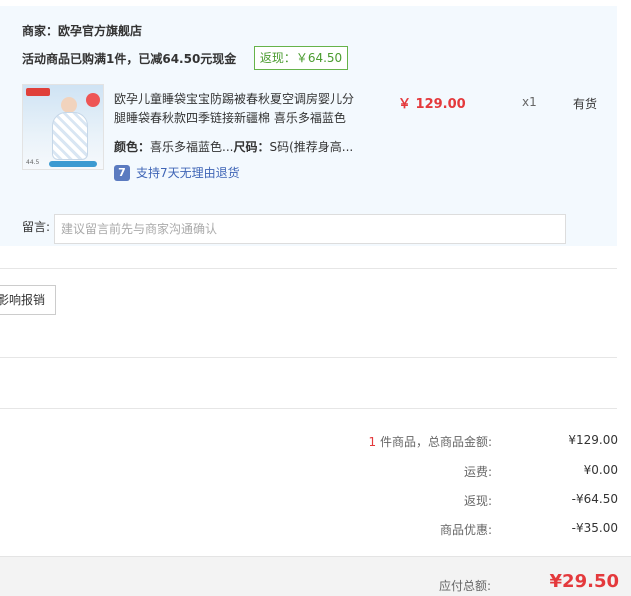  What do you see at coordinates (593, 440) in the screenshot?
I see `items-value: ¥129.00` at bounding box center [593, 440].